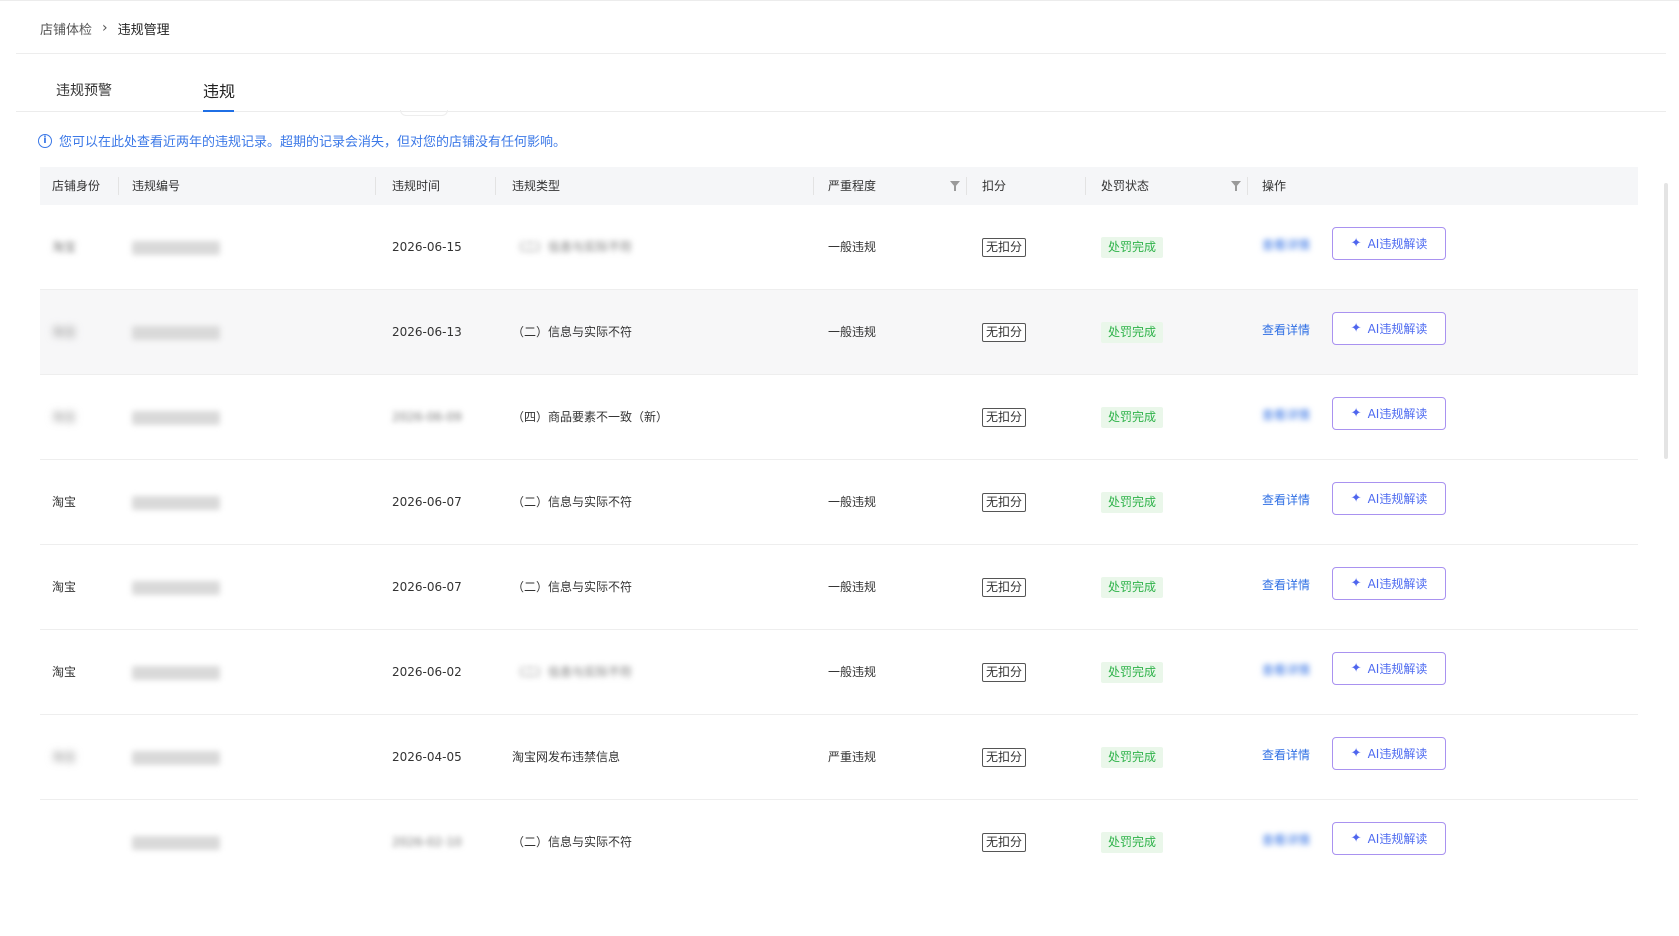 The height and width of the screenshot is (936, 1679). Describe the element at coordinates (427, 672) in the screenshot. I see `violation-time: 2026-06-02` at that location.